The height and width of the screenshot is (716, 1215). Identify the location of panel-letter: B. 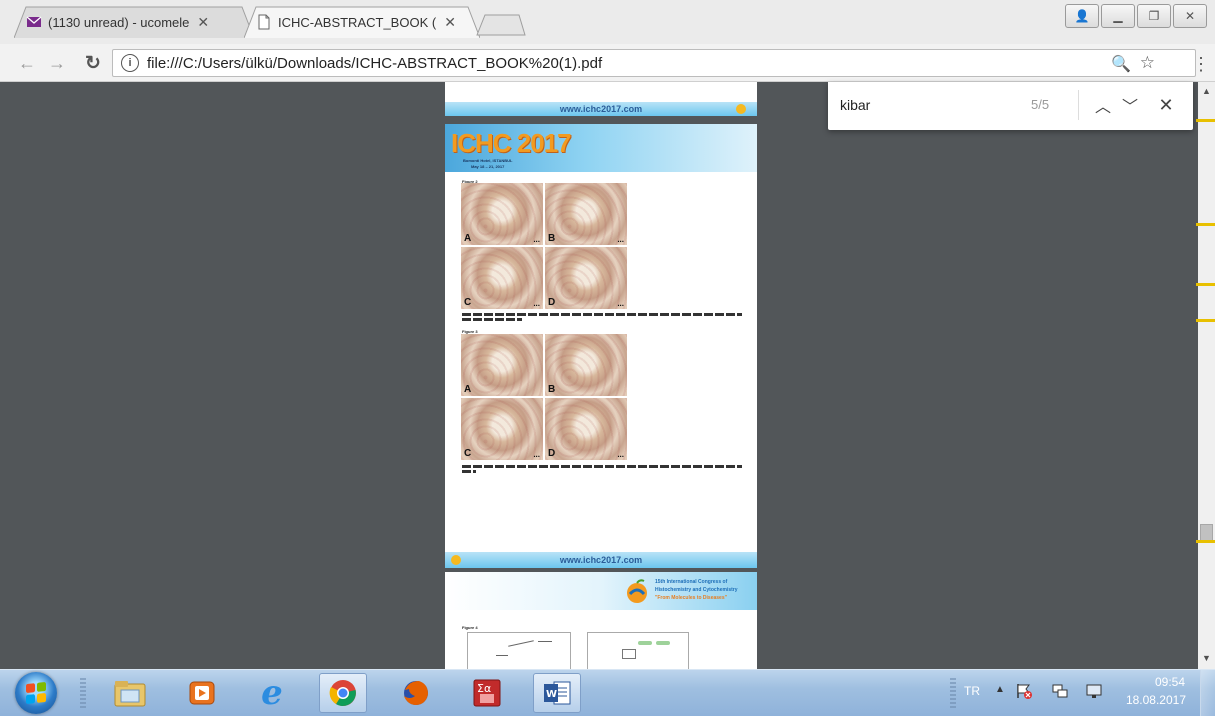
(552, 238).